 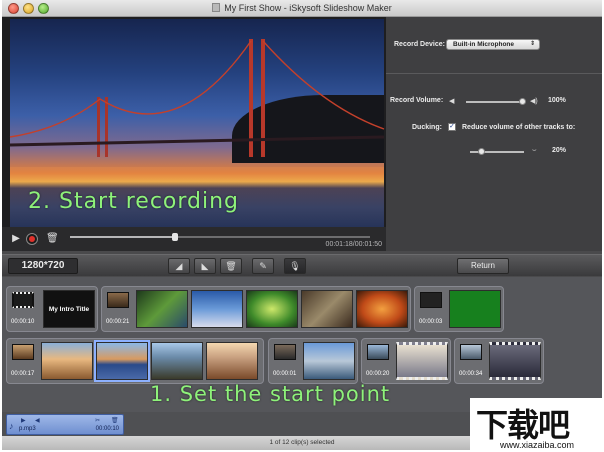 What do you see at coordinates (175, 237) in the screenshot?
I see `playhead-handle` at bounding box center [175, 237].